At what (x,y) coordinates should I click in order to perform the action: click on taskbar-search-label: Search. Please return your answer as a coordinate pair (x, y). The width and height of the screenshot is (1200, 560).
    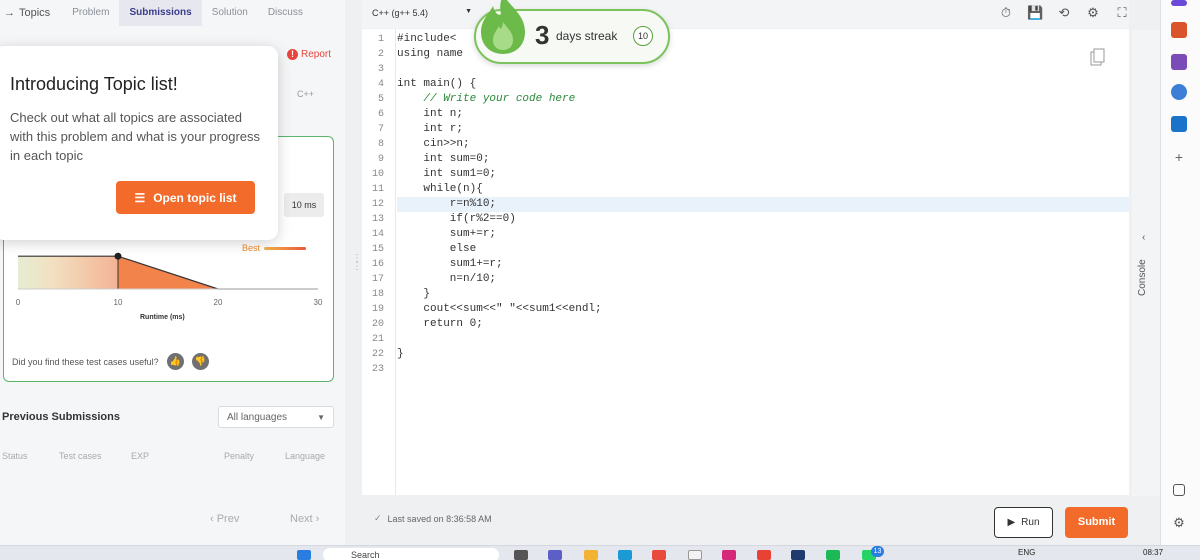
    Looking at the image, I should click on (365, 555).